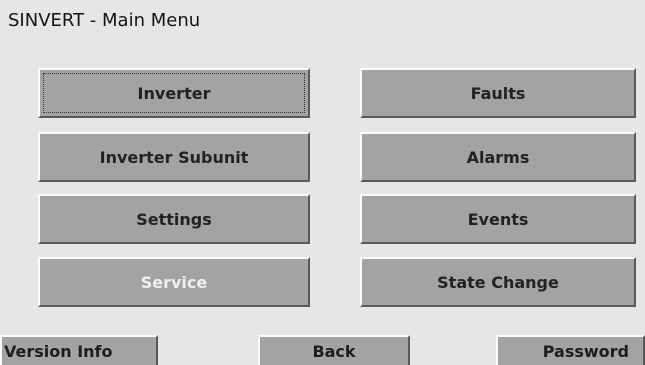  Describe the element at coordinates (498, 157) in the screenshot. I see `alarms-button: Alarms` at that location.